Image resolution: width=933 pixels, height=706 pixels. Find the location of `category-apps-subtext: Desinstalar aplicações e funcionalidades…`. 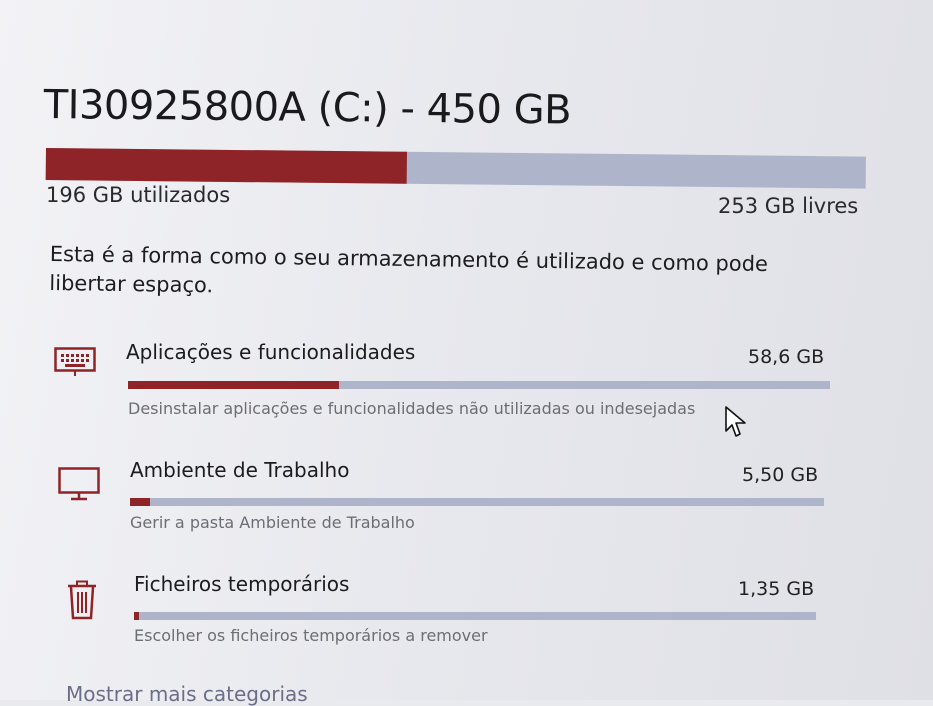

category-apps-subtext: Desinstalar aplicações e funcionalidades… is located at coordinates (412, 408).